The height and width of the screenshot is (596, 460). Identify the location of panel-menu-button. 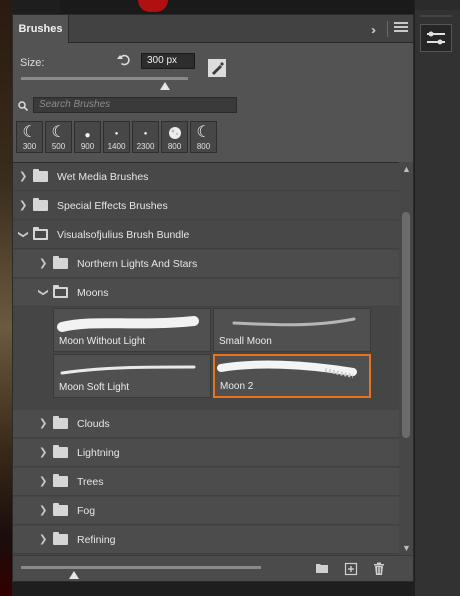
(401, 29).